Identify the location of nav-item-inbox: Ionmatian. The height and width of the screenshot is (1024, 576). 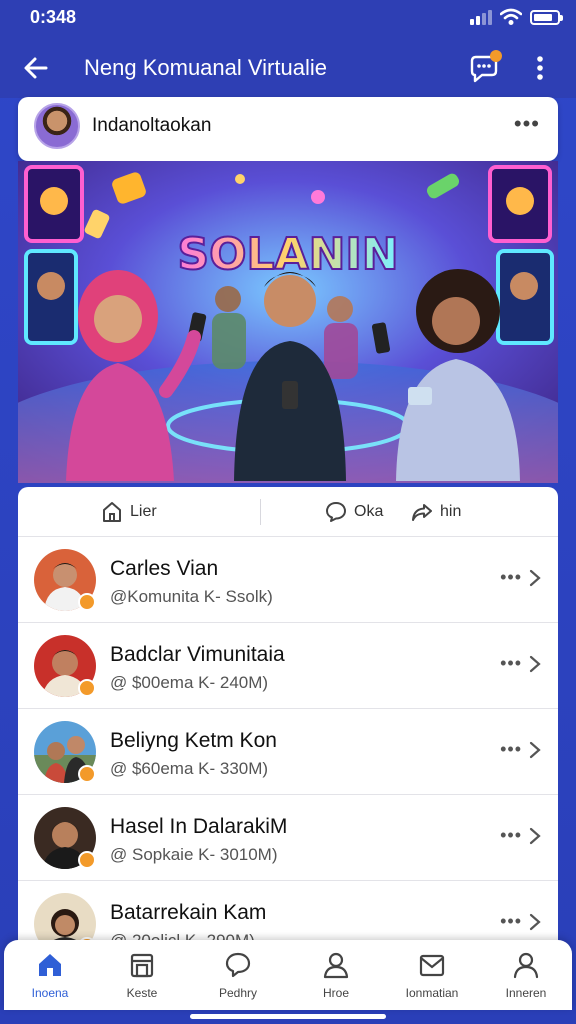
(432, 975).